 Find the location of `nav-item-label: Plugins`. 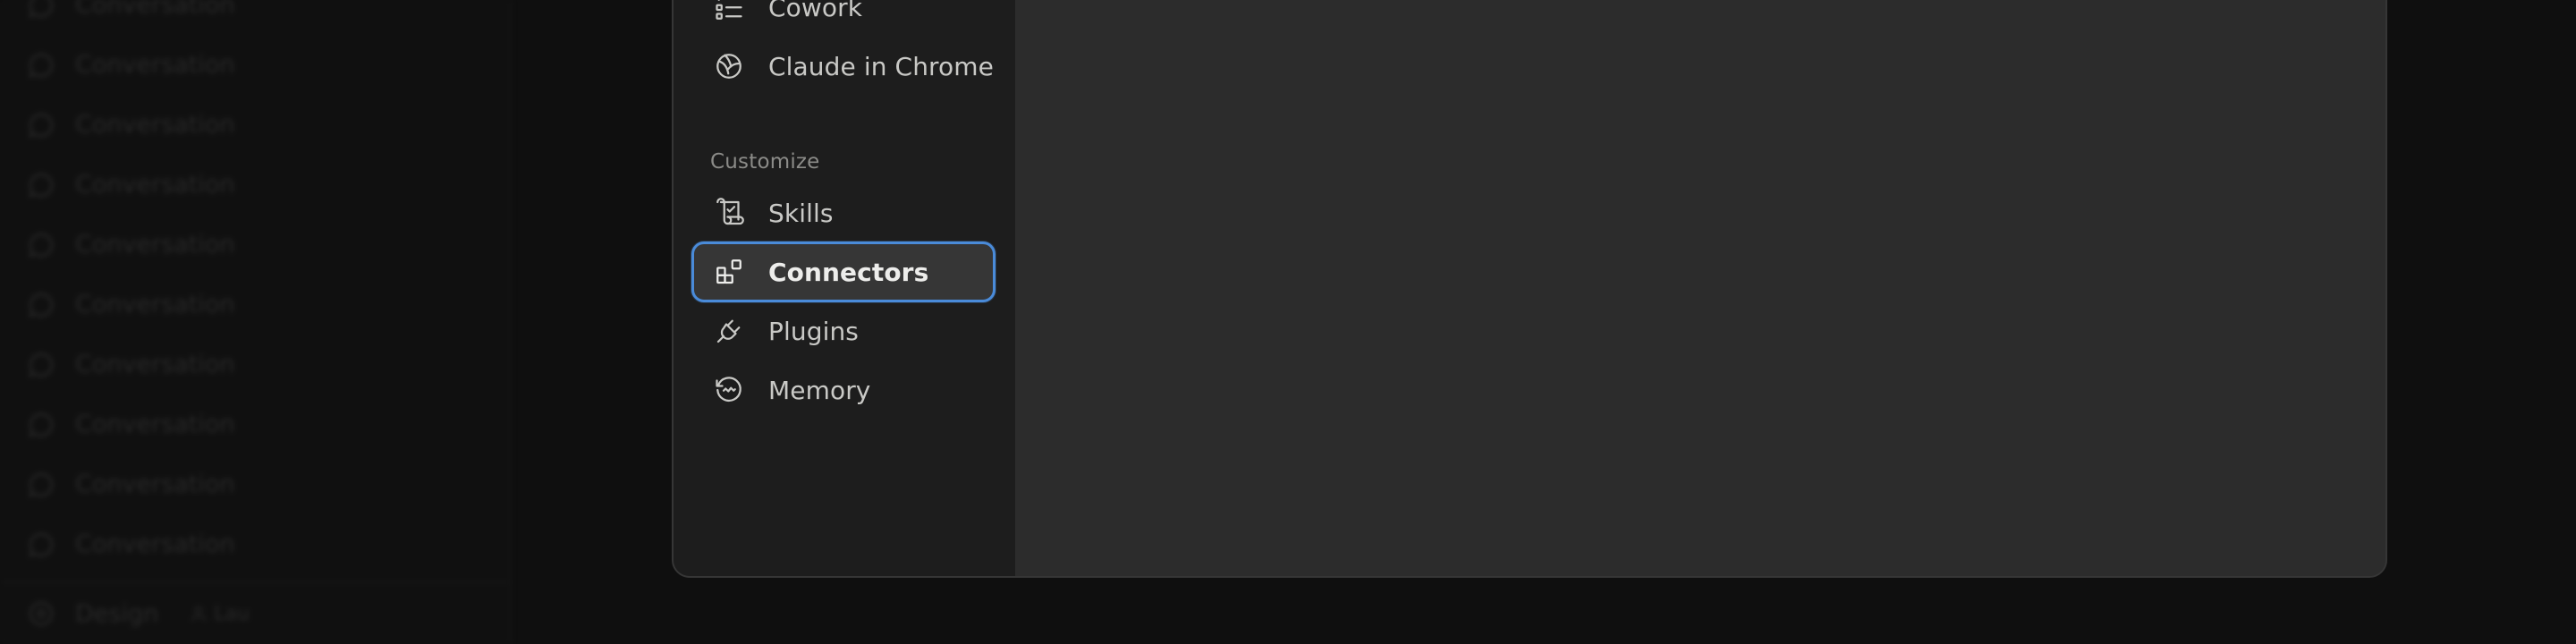

nav-item-label: Plugins is located at coordinates (813, 331).